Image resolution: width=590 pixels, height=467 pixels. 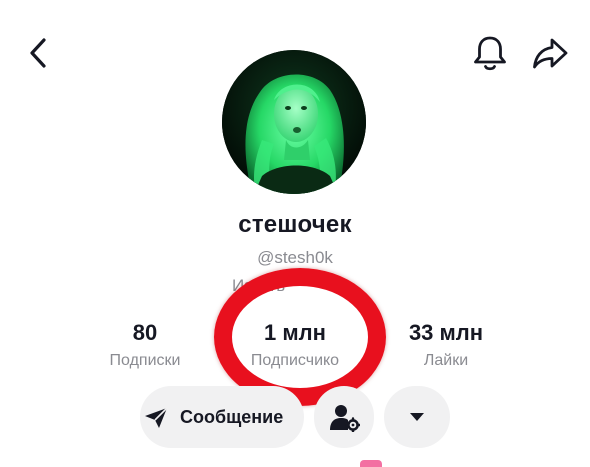 What do you see at coordinates (371, 463) in the screenshot?
I see `cut-off-badge` at bounding box center [371, 463].